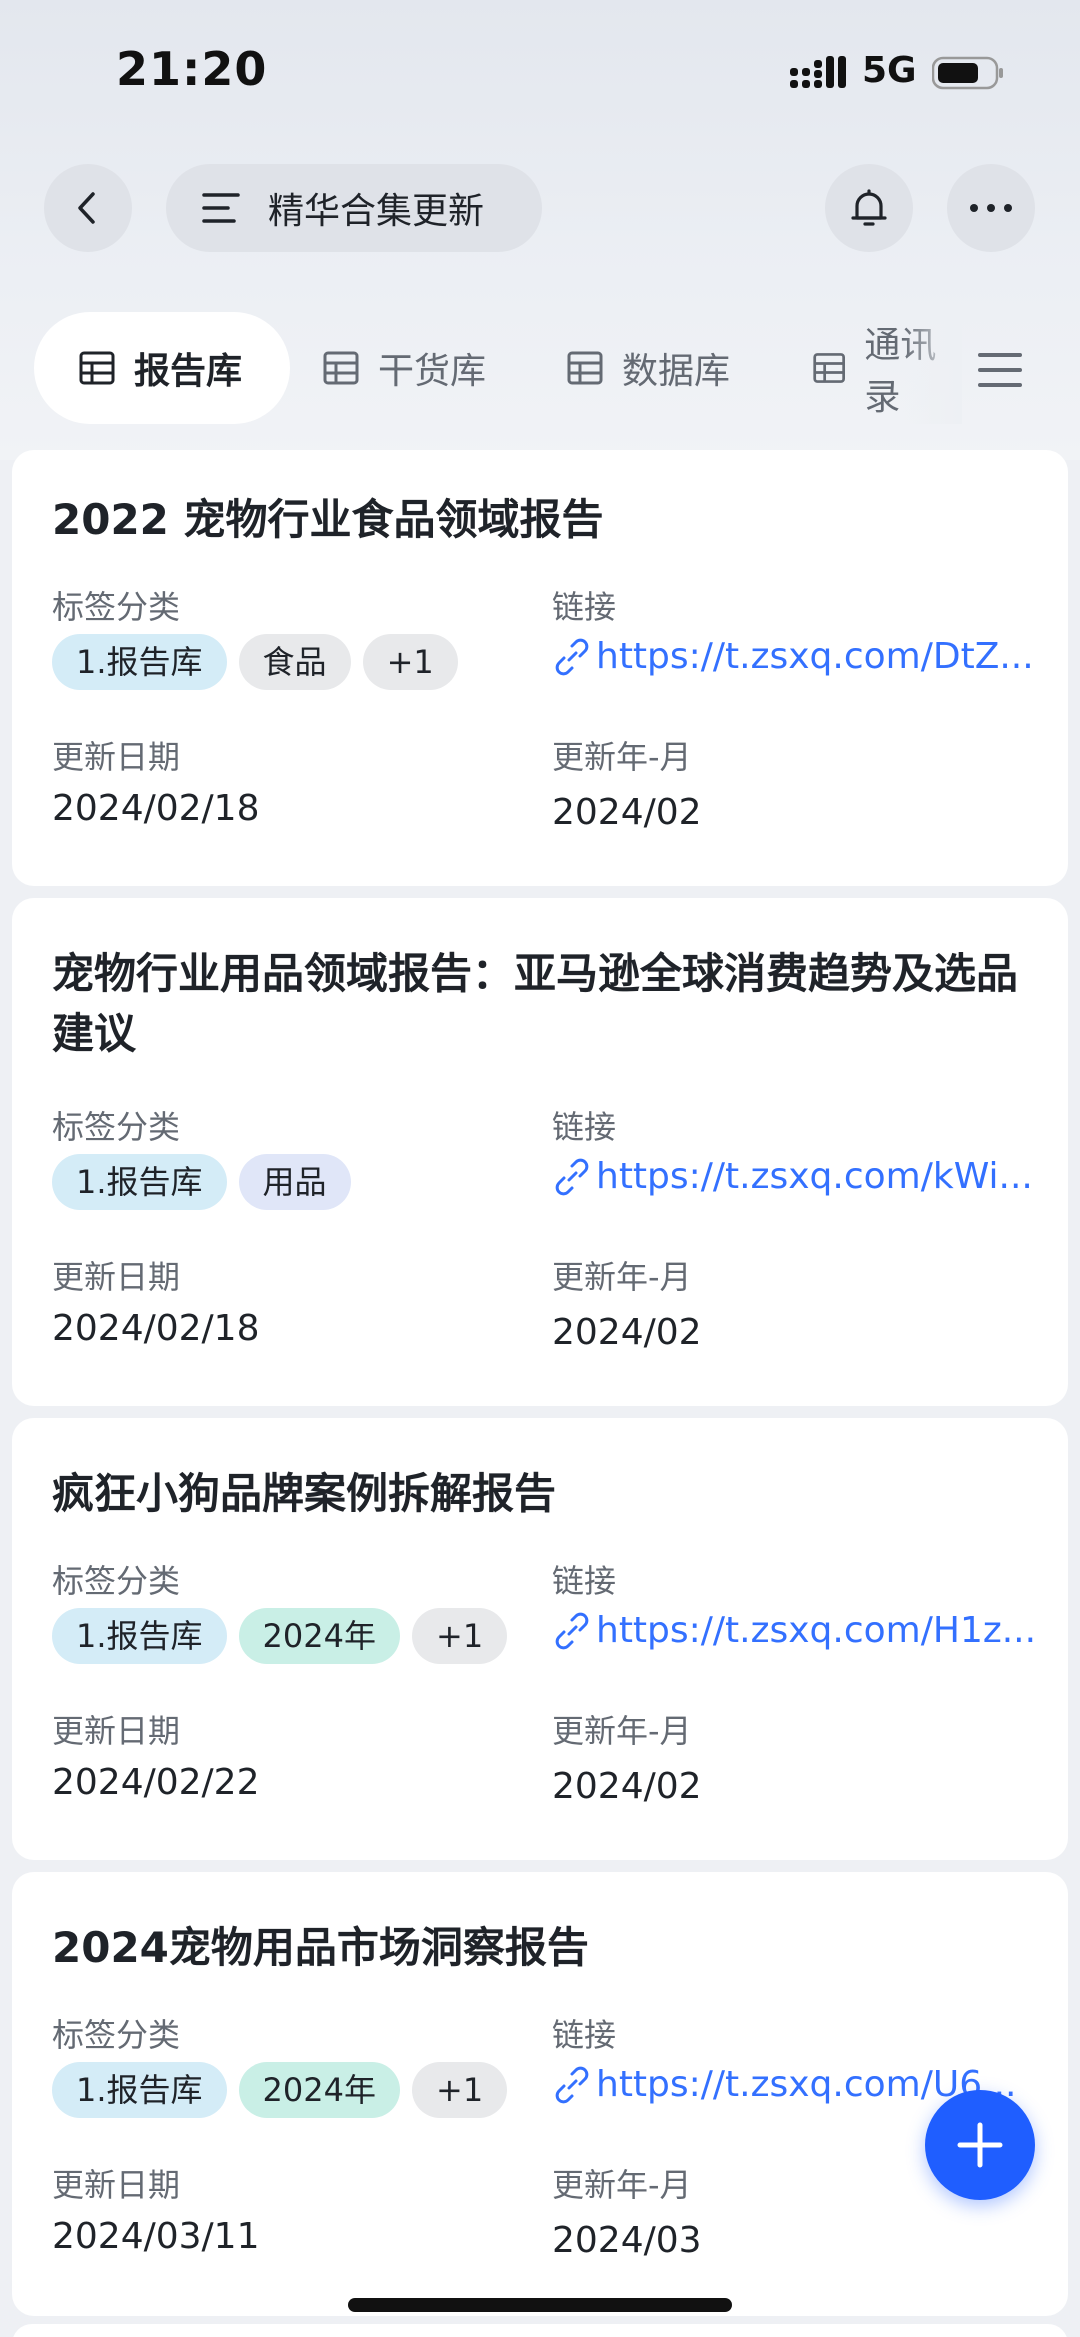 This screenshot has height=2337, width=1080. I want to click on page-title: 精华合集更新, so click(376, 211).